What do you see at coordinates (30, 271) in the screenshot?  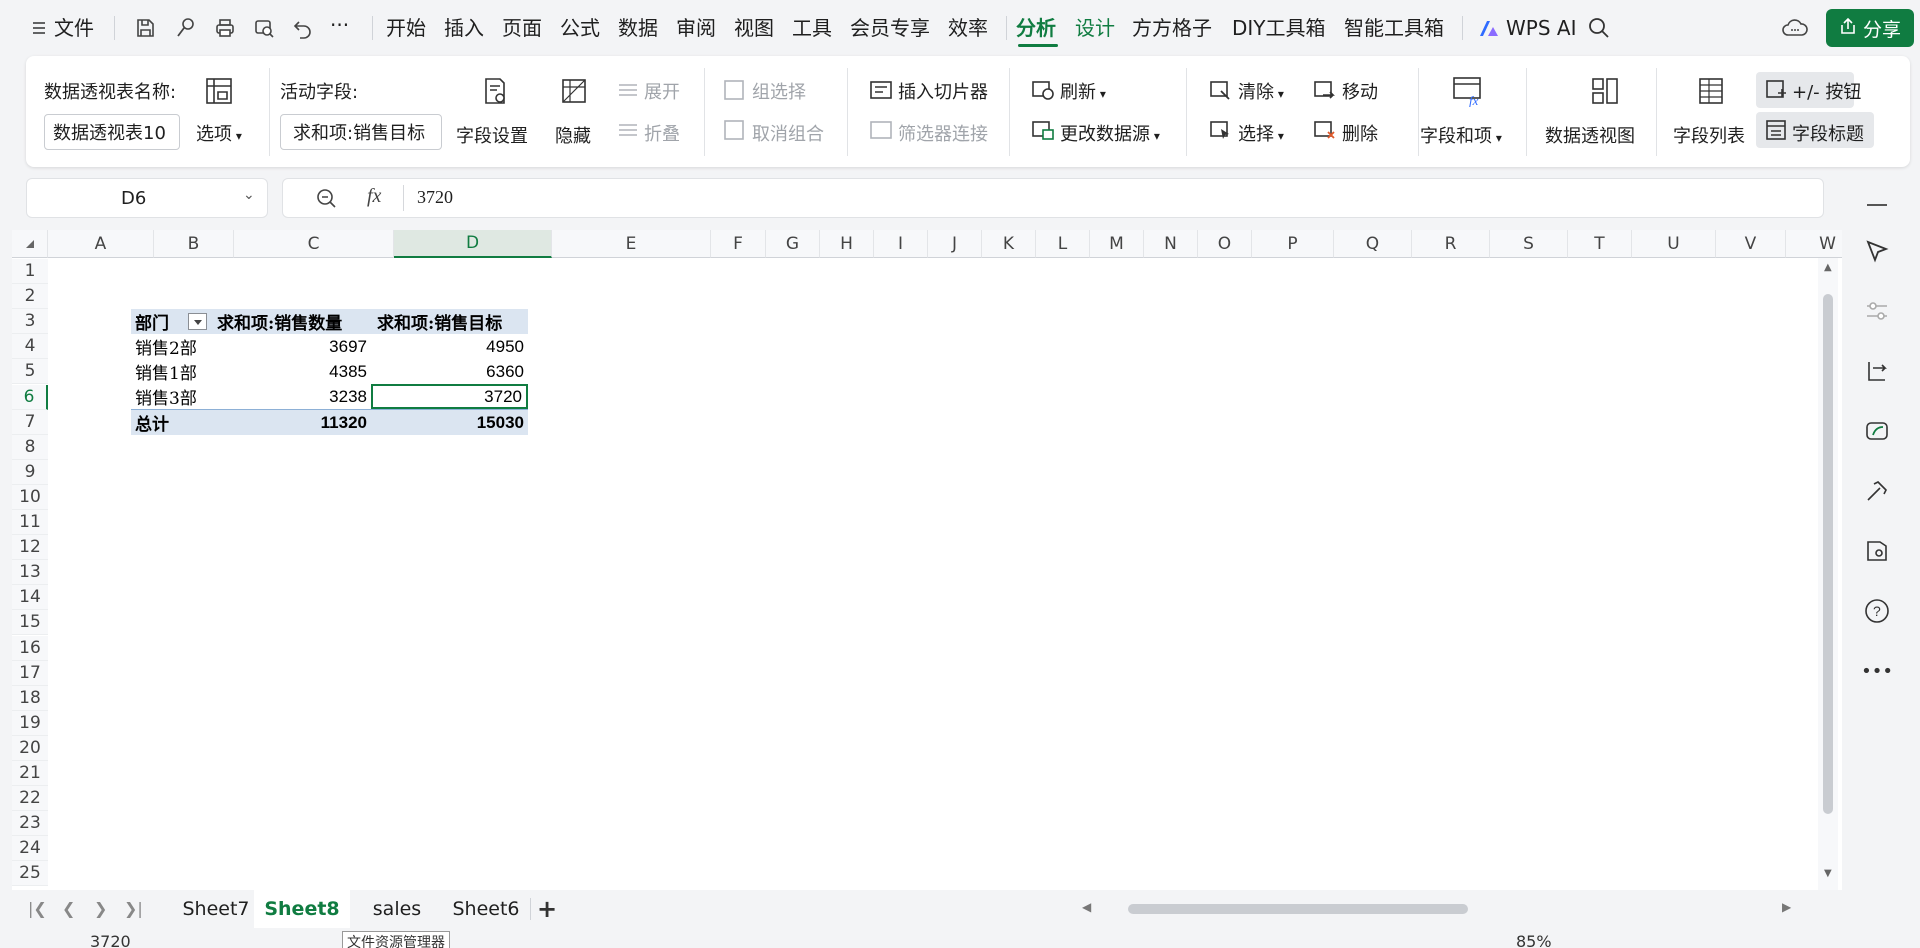 I see `row-header-1: 1` at bounding box center [30, 271].